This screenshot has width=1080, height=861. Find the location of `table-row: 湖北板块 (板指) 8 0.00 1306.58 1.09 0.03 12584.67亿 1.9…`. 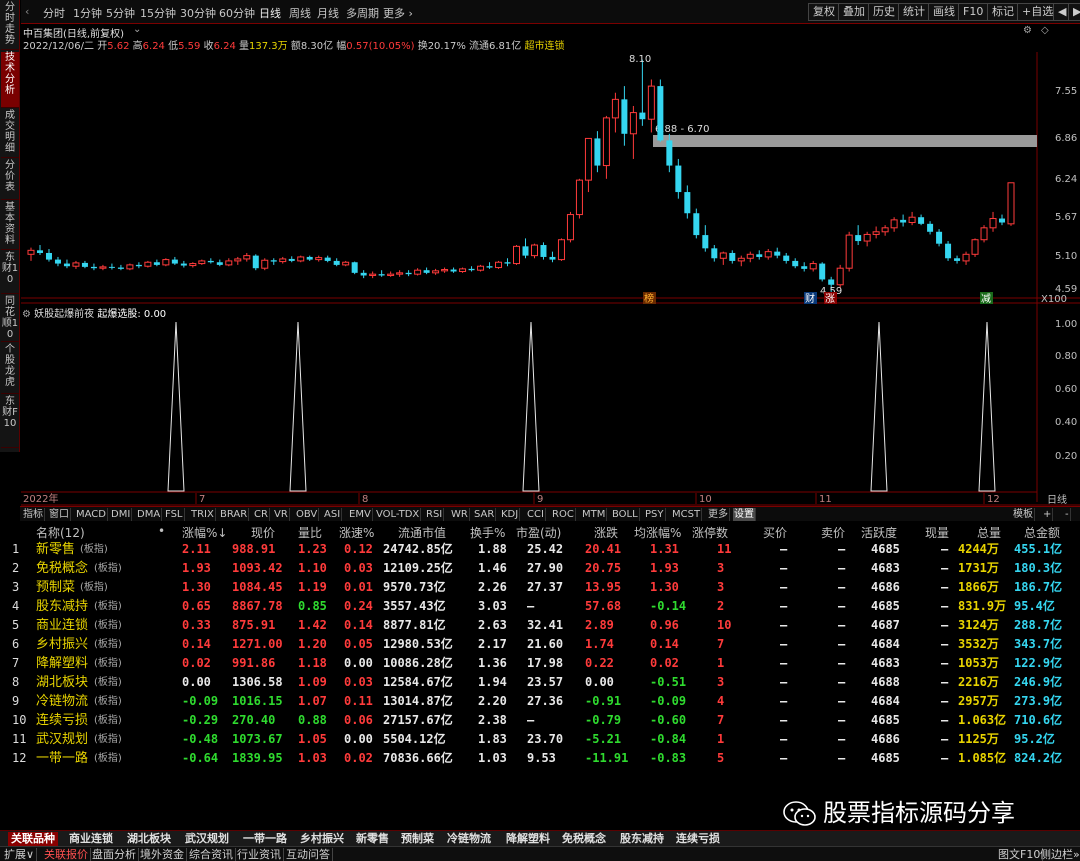

table-row: 湖北板块 (板指) 8 0.00 1306.58 1.09 0.03 12584.67亿 1.9… is located at coordinates (540, 682).